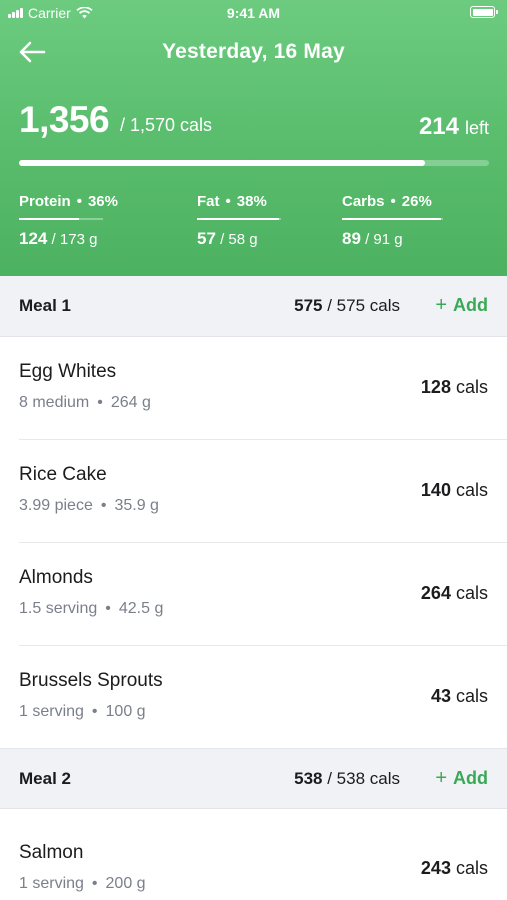 The height and width of the screenshot is (900, 507). I want to click on status-time: 9:41 AM, so click(253, 13).